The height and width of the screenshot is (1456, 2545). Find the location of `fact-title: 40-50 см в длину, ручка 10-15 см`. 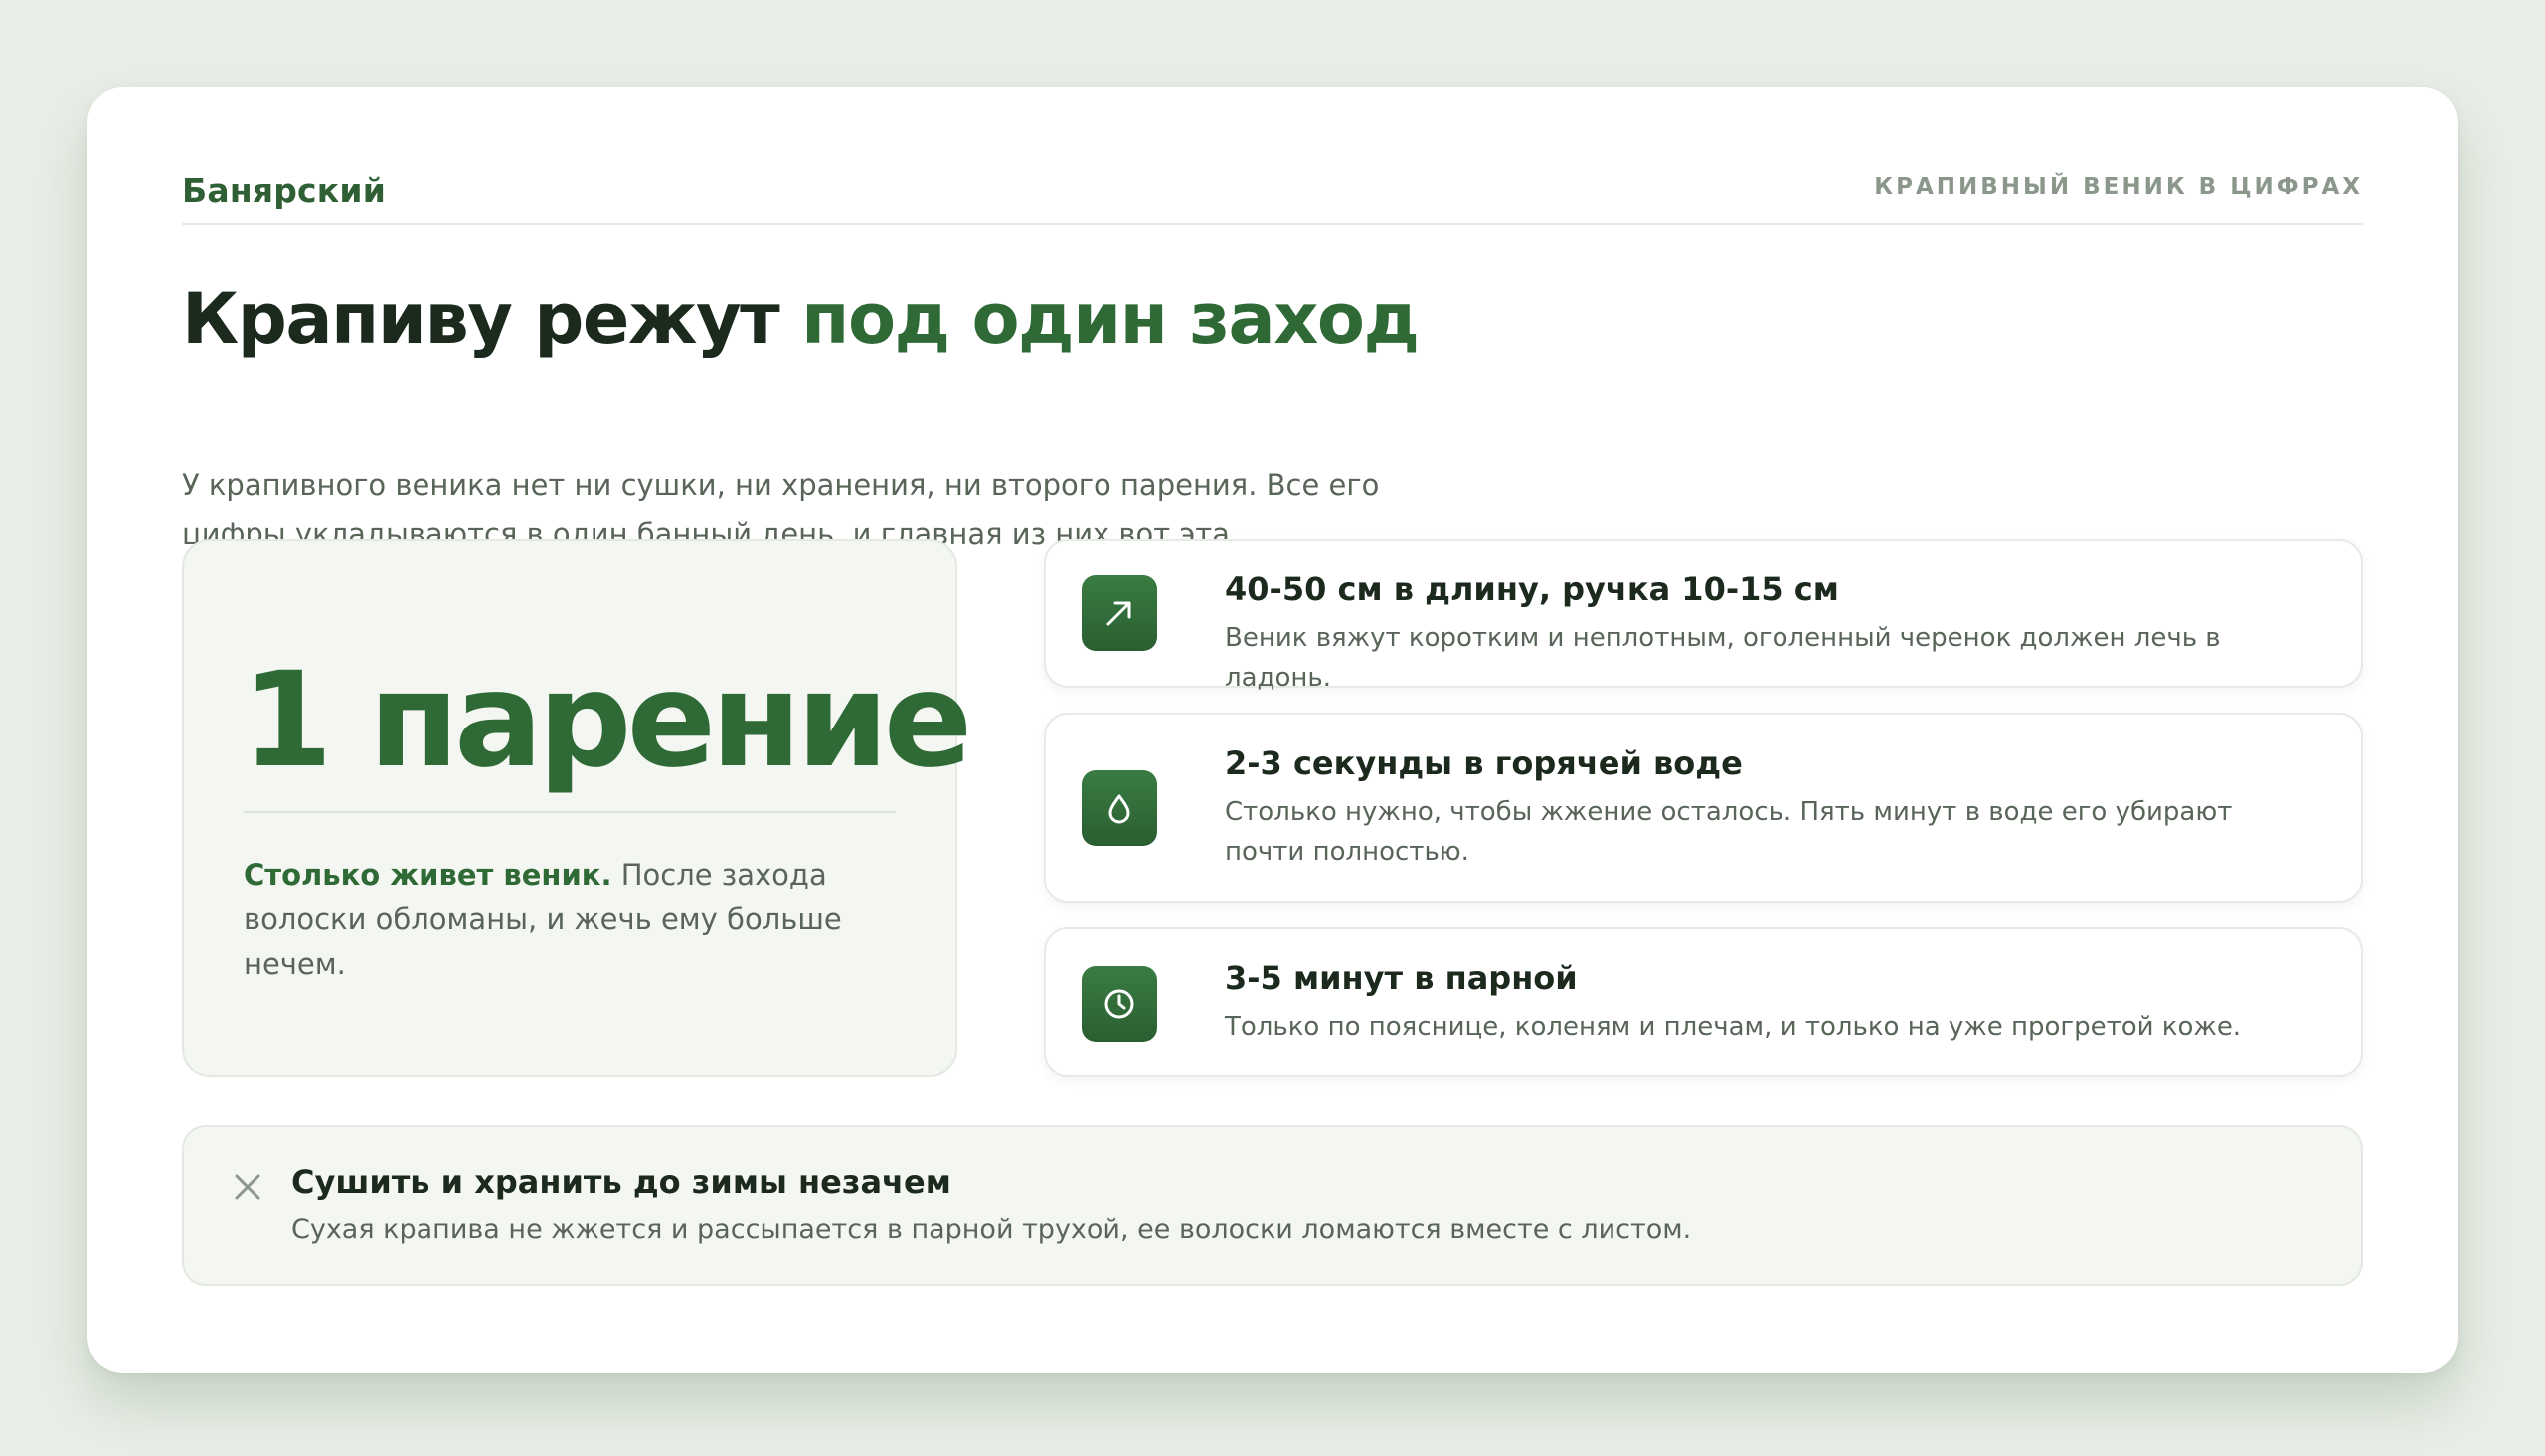

fact-title: 40-50 см в длину, ручка 10-15 см is located at coordinates (1532, 589).